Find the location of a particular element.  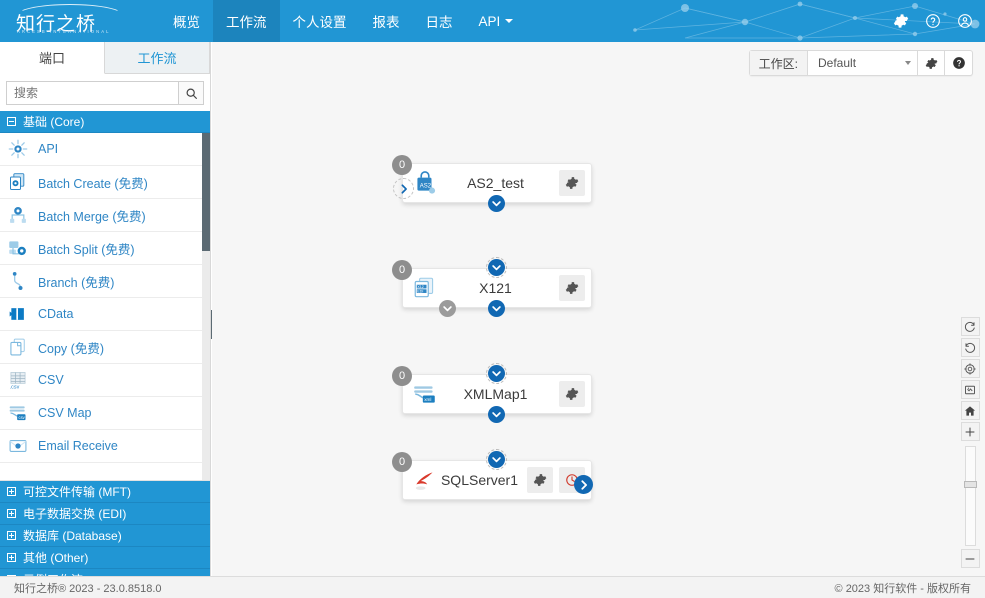

undo-button is located at coordinates (970, 347).